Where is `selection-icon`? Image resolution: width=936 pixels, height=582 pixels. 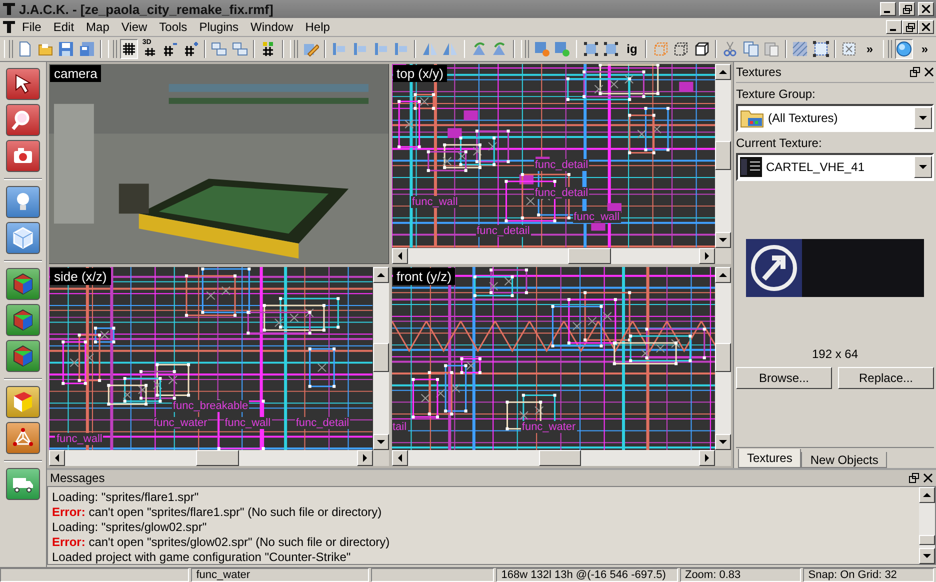
selection-icon is located at coordinates (820, 49).